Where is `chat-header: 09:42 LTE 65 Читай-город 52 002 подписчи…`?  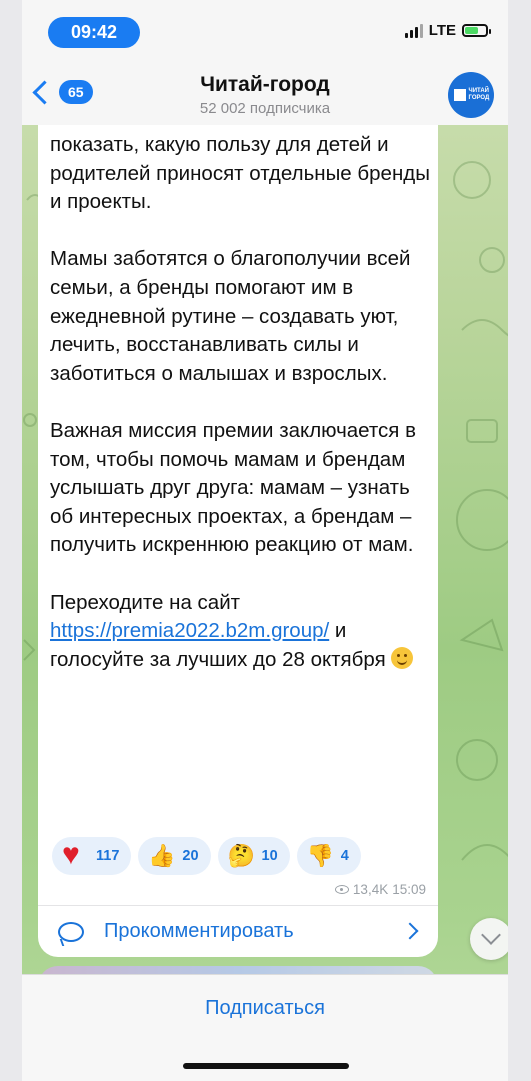
chat-header: 09:42 LTE 65 Читай-город 52 002 подписчи… is located at coordinates (265, 62).